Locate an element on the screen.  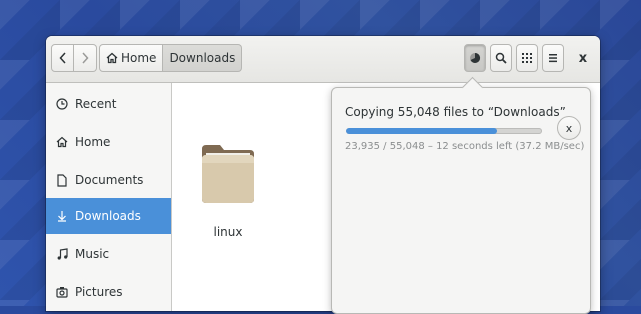
chevron-right-icon is located at coordinates (85, 58).